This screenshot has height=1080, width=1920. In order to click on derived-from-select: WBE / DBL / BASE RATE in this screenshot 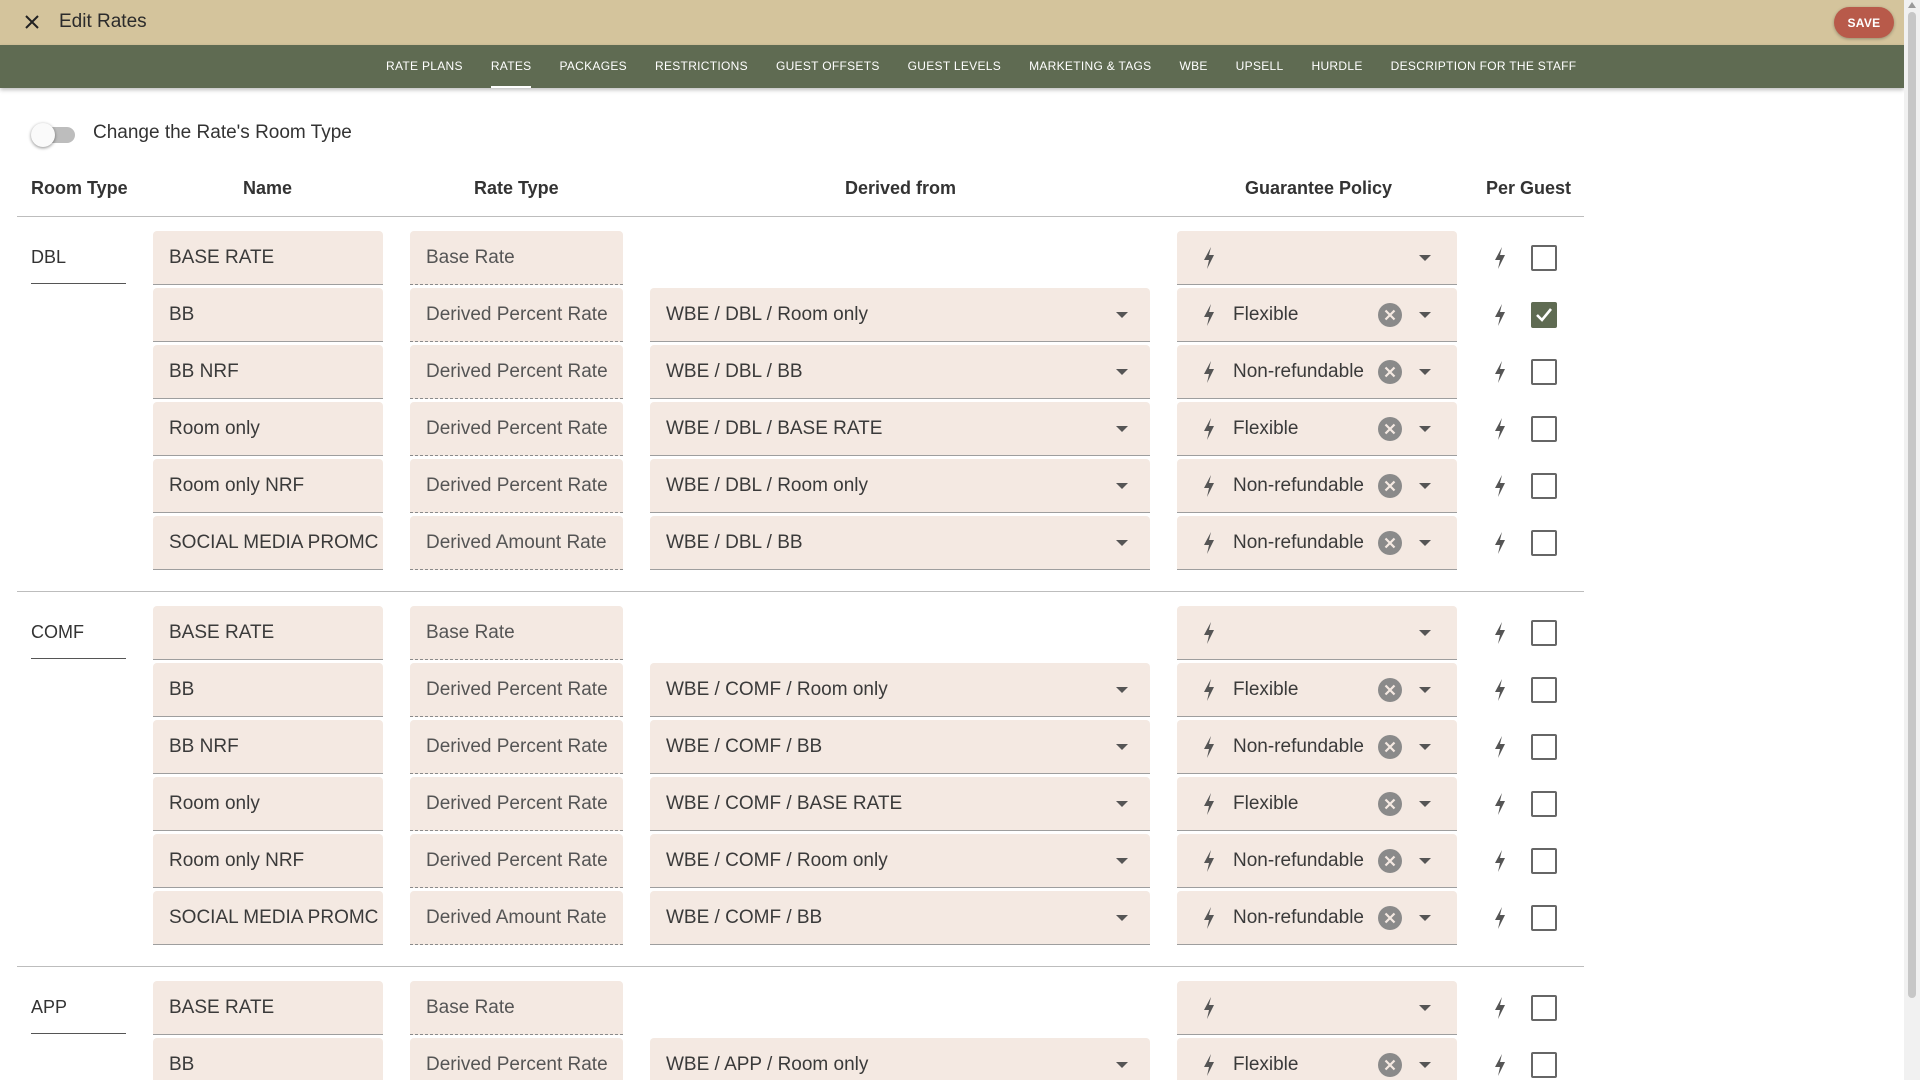, I will do `click(900, 429)`.